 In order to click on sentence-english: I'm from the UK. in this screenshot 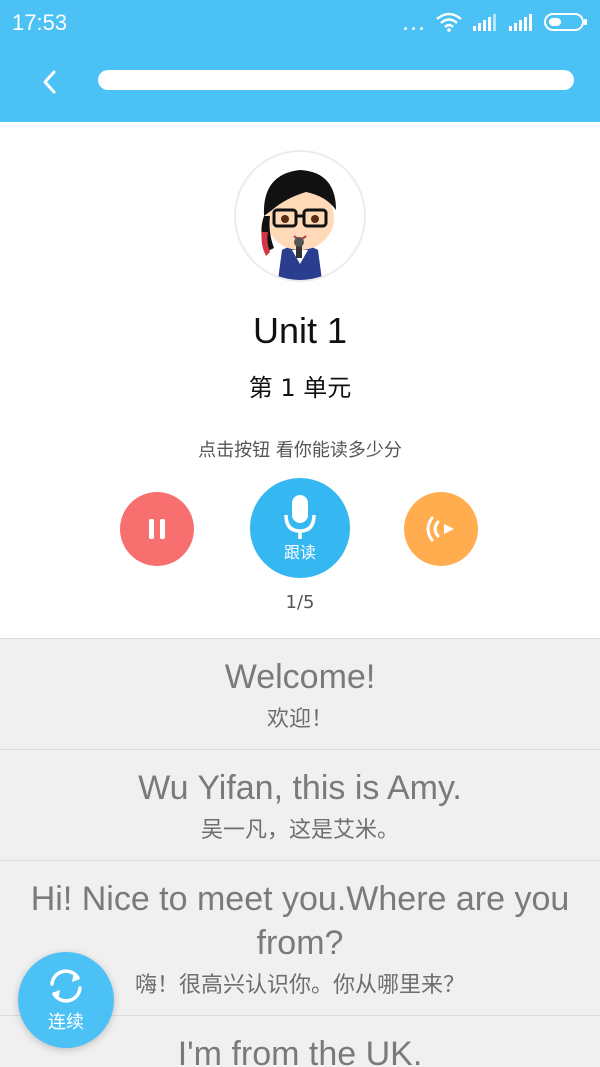, I will do `click(300, 1051)`.